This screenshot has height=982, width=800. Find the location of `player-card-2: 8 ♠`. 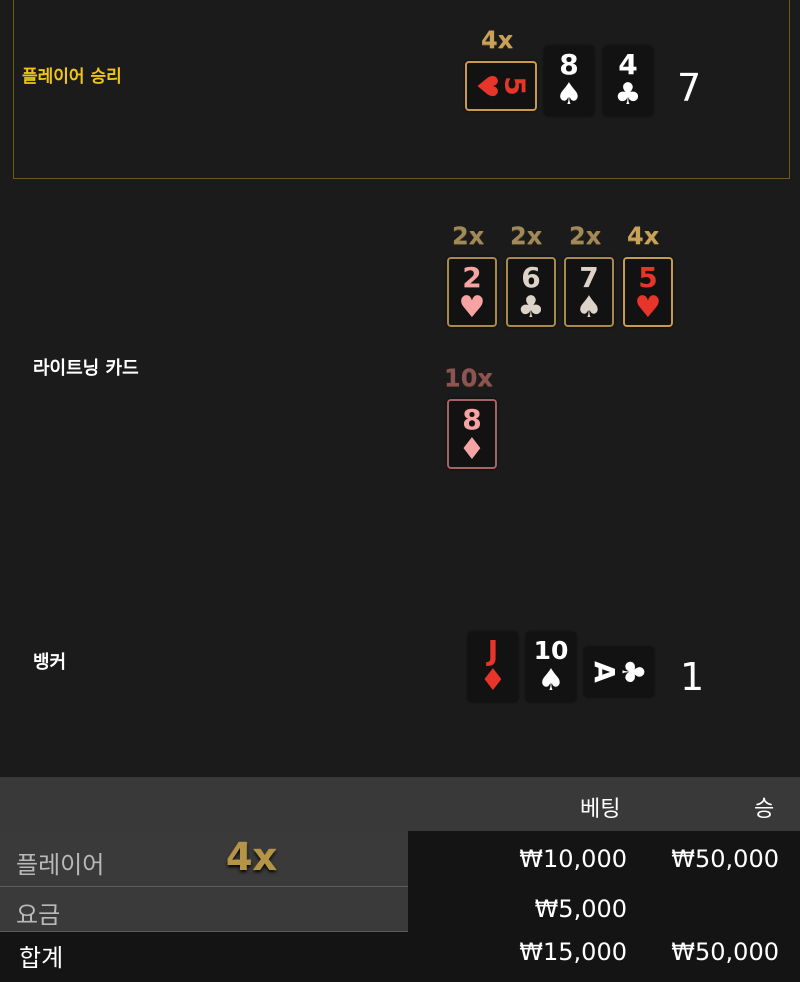

player-card-2: 8 ♠ is located at coordinates (569, 81).